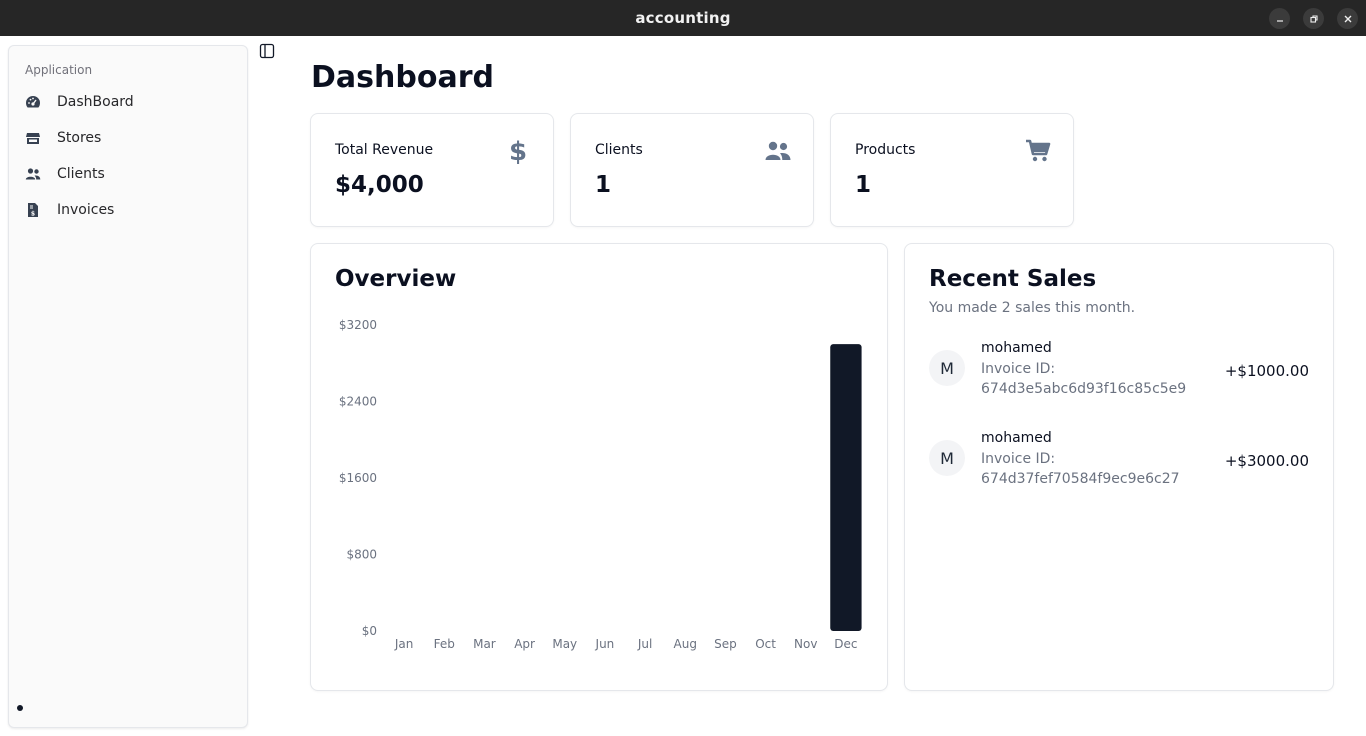 The height and width of the screenshot is (736, 1366). What do you see at coordinates (605, 644) in the screenshot?
I see `x-tick-label: Jun` at bounding box center [605, 644].